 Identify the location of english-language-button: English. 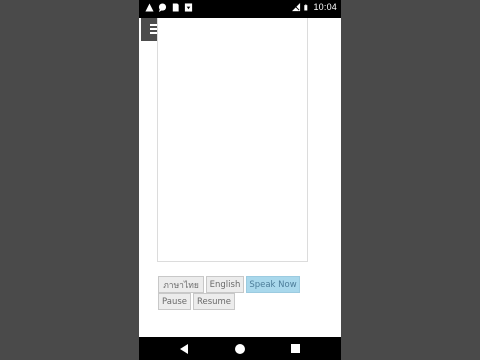
(225, 284).